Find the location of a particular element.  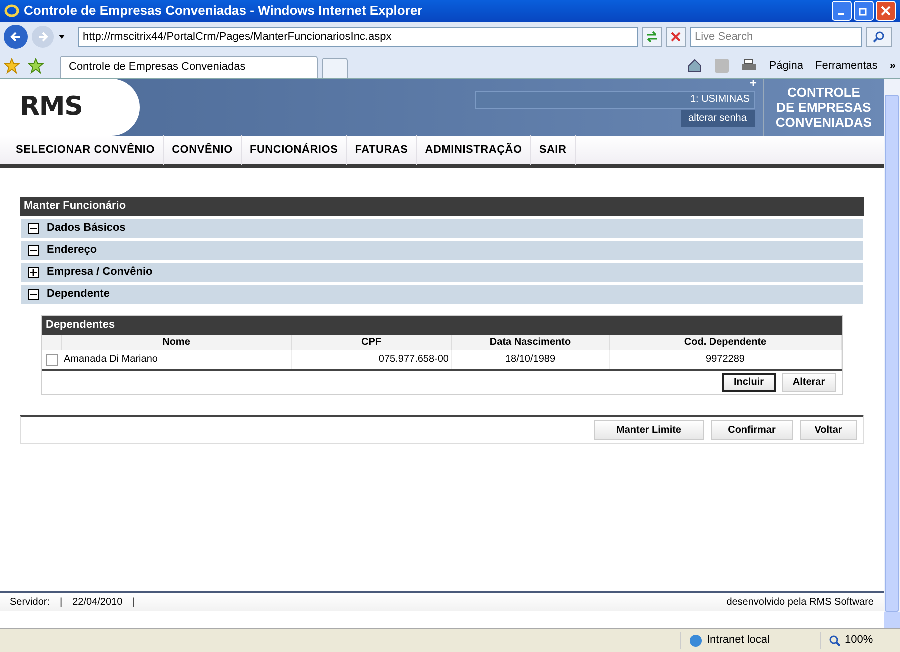

zoom-level: 100% is located at coordinates (859, 640).